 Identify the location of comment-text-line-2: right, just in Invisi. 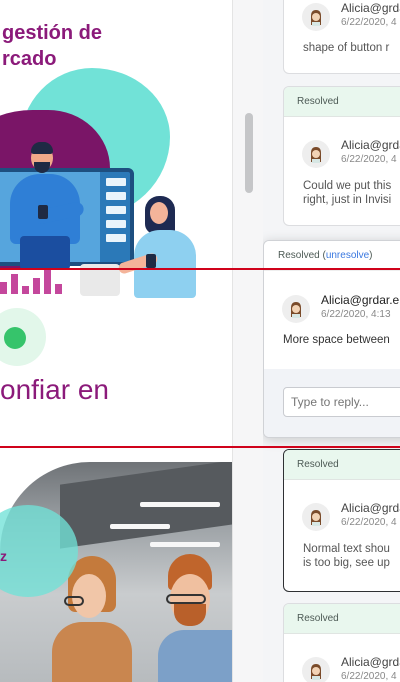
(347, 200).